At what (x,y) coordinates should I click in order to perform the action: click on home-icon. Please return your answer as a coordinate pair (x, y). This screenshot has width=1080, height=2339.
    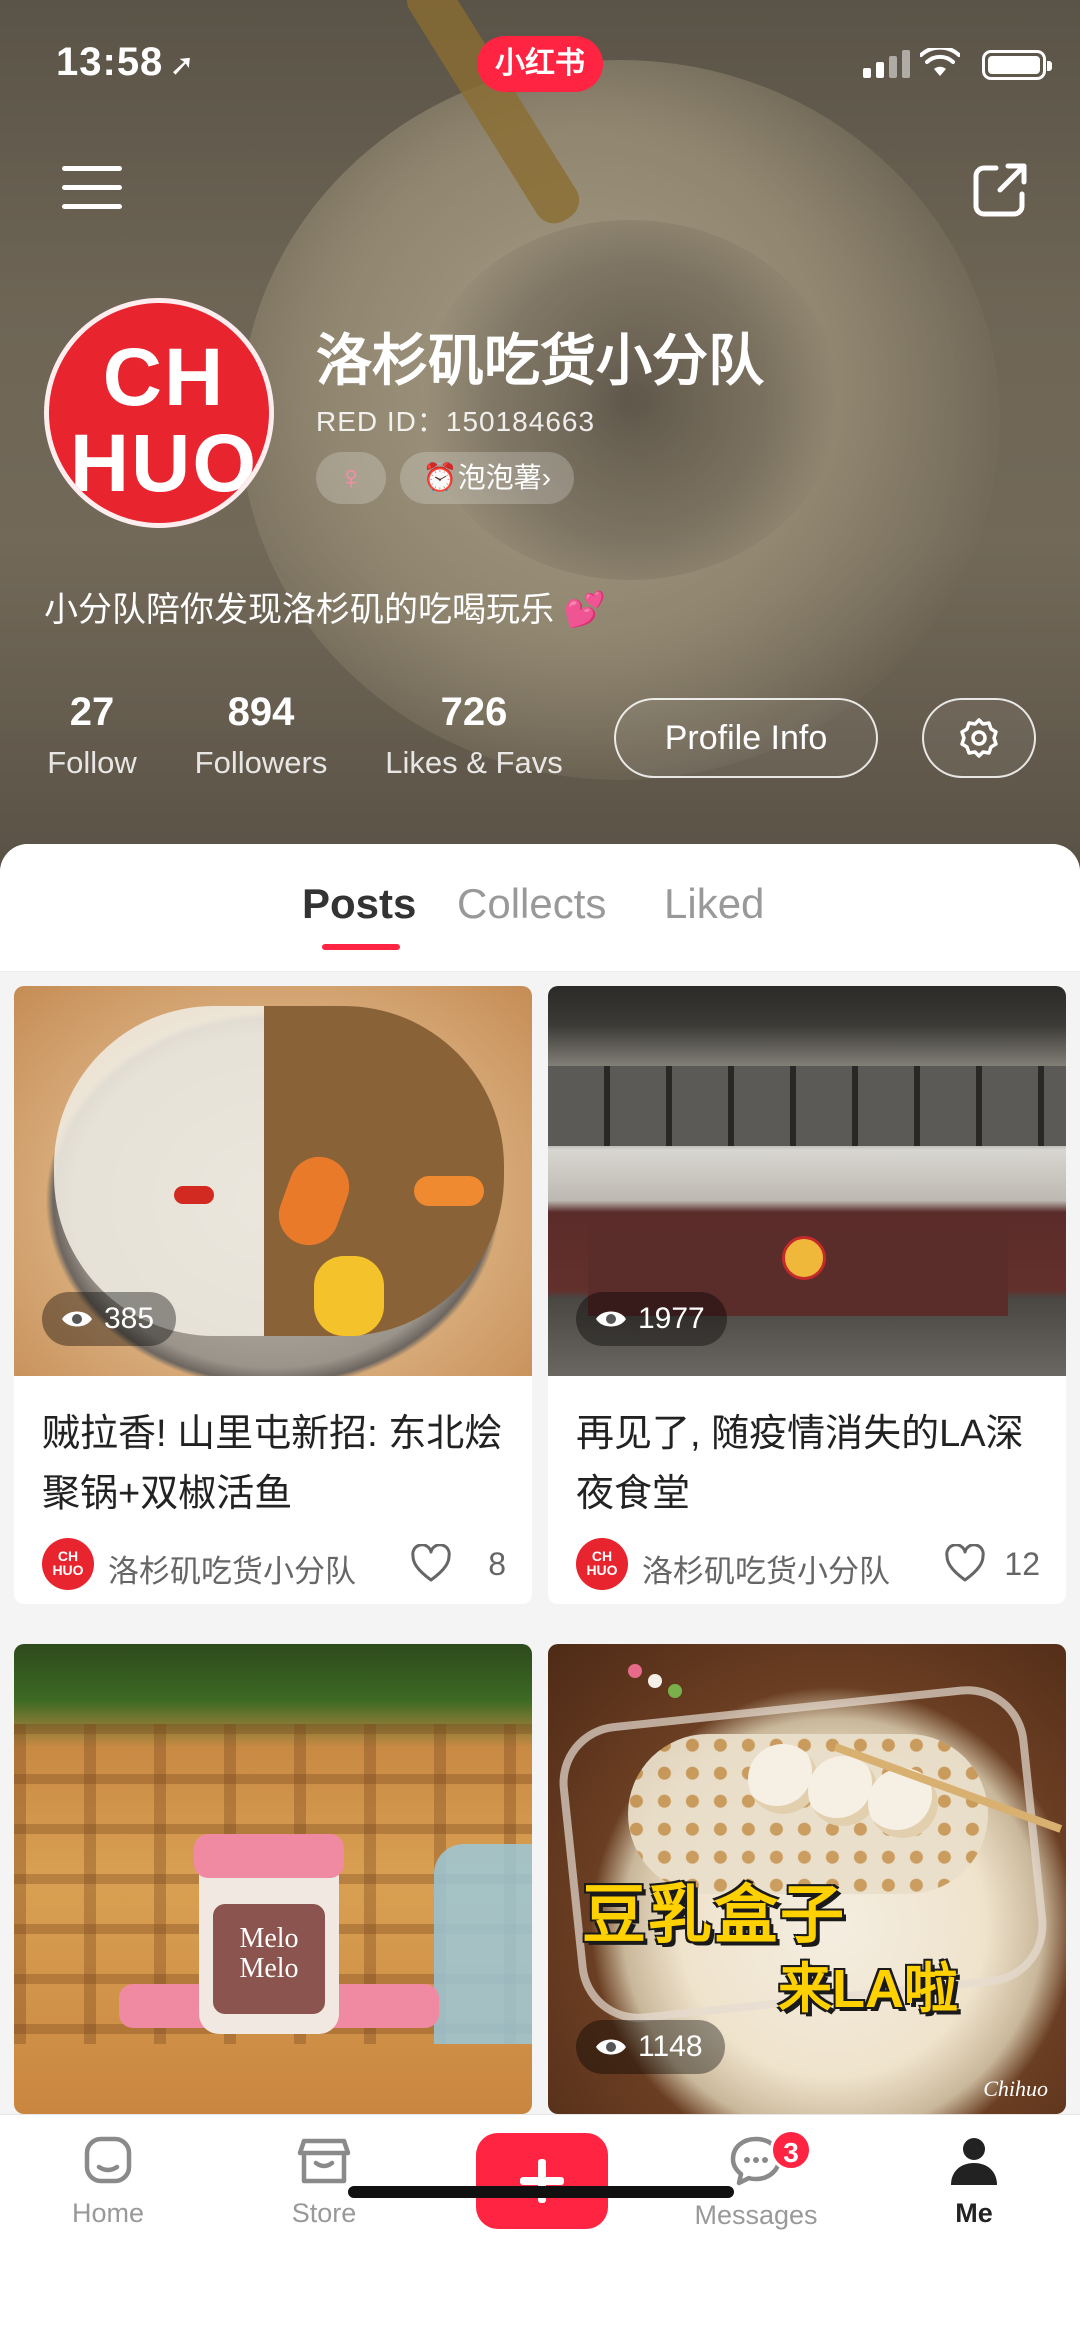
    Looking at the image, I should click on (108, 2160).